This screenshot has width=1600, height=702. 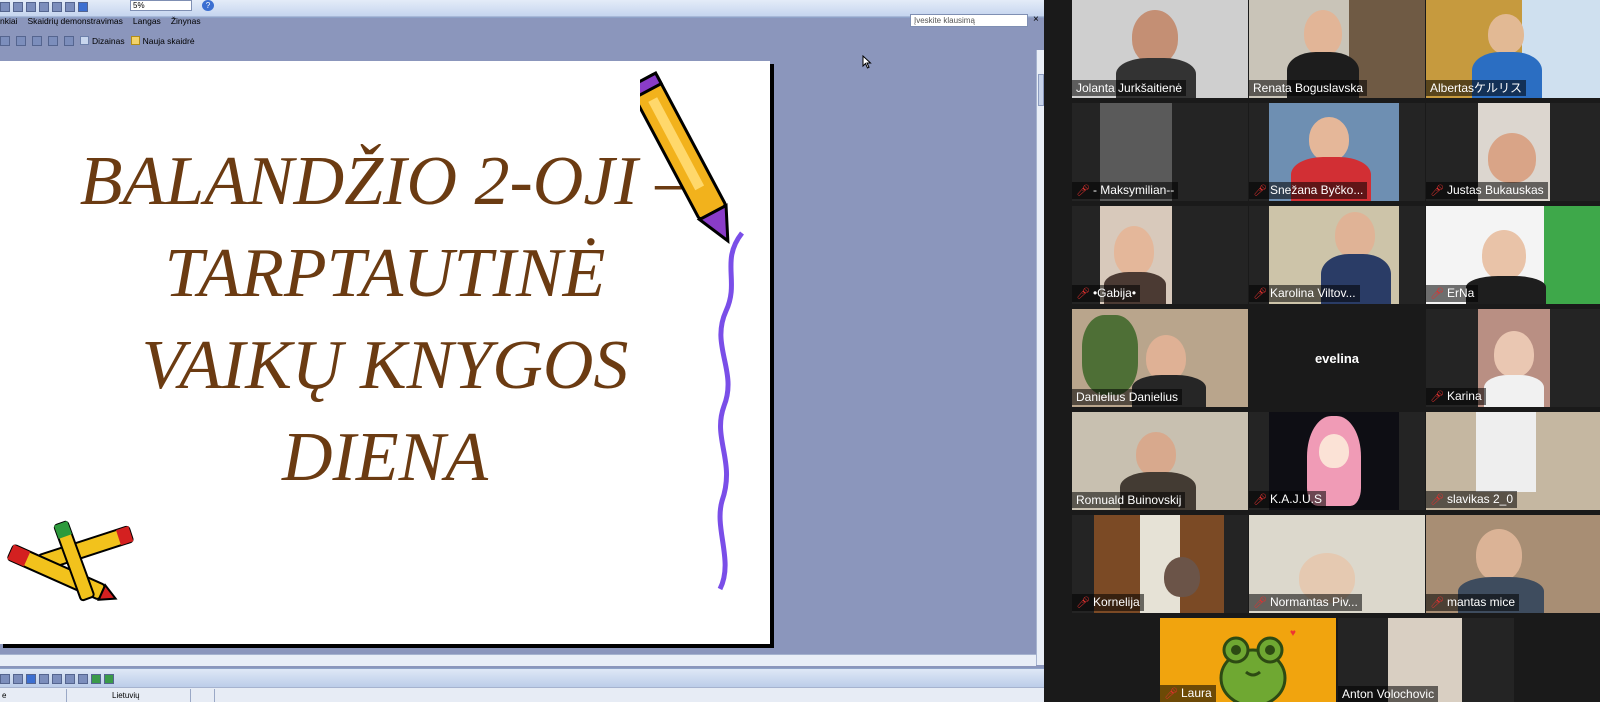 What do you see at coordinates (31, 678) in the screenshot?
I see `line-color-icon` at bounding box center [31, 678].